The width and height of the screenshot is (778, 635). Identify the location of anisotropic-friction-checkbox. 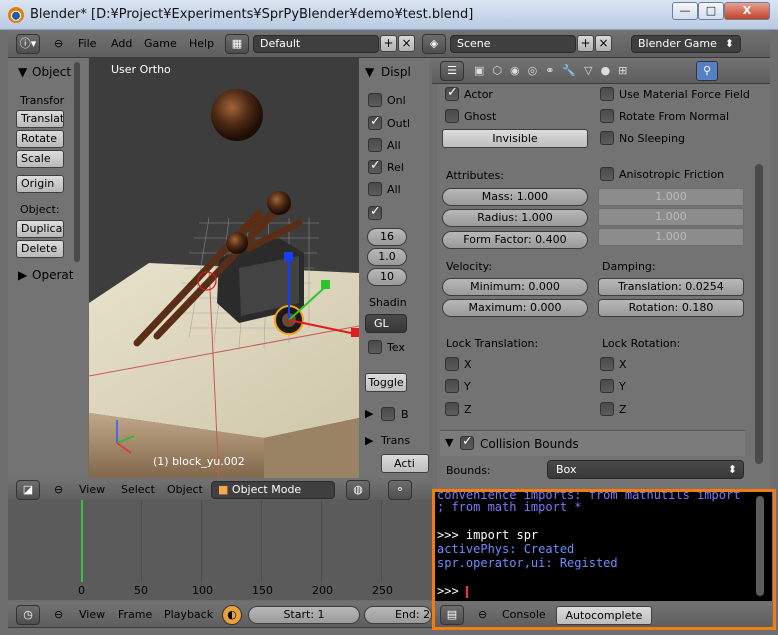
(607, 174).